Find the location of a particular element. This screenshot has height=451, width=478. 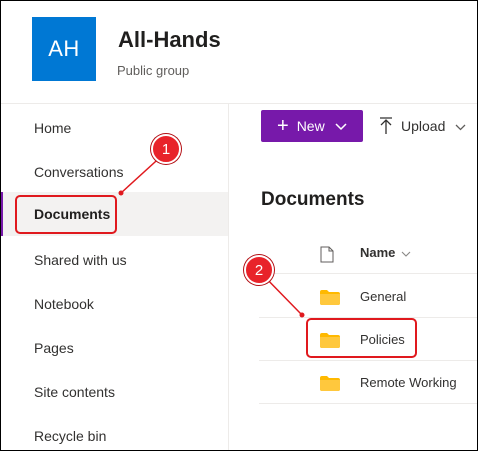

policies-highlight is located at coordinates (361, 338).